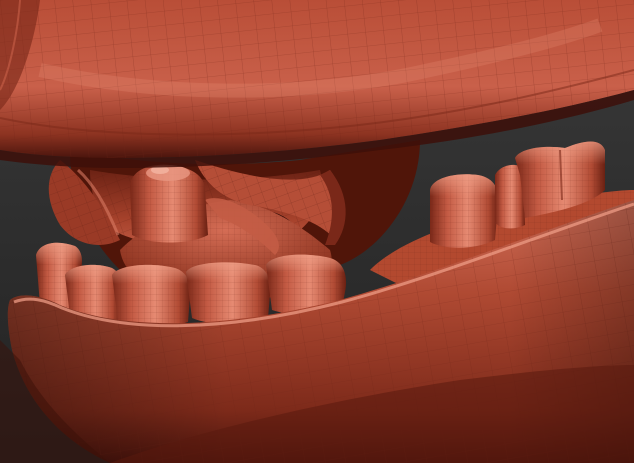 Image resolution: width=634 pixels, height=463 pixels. Describe the element at coordinates (464, 211) in the screenshot. I see `right-premolar` at that location.